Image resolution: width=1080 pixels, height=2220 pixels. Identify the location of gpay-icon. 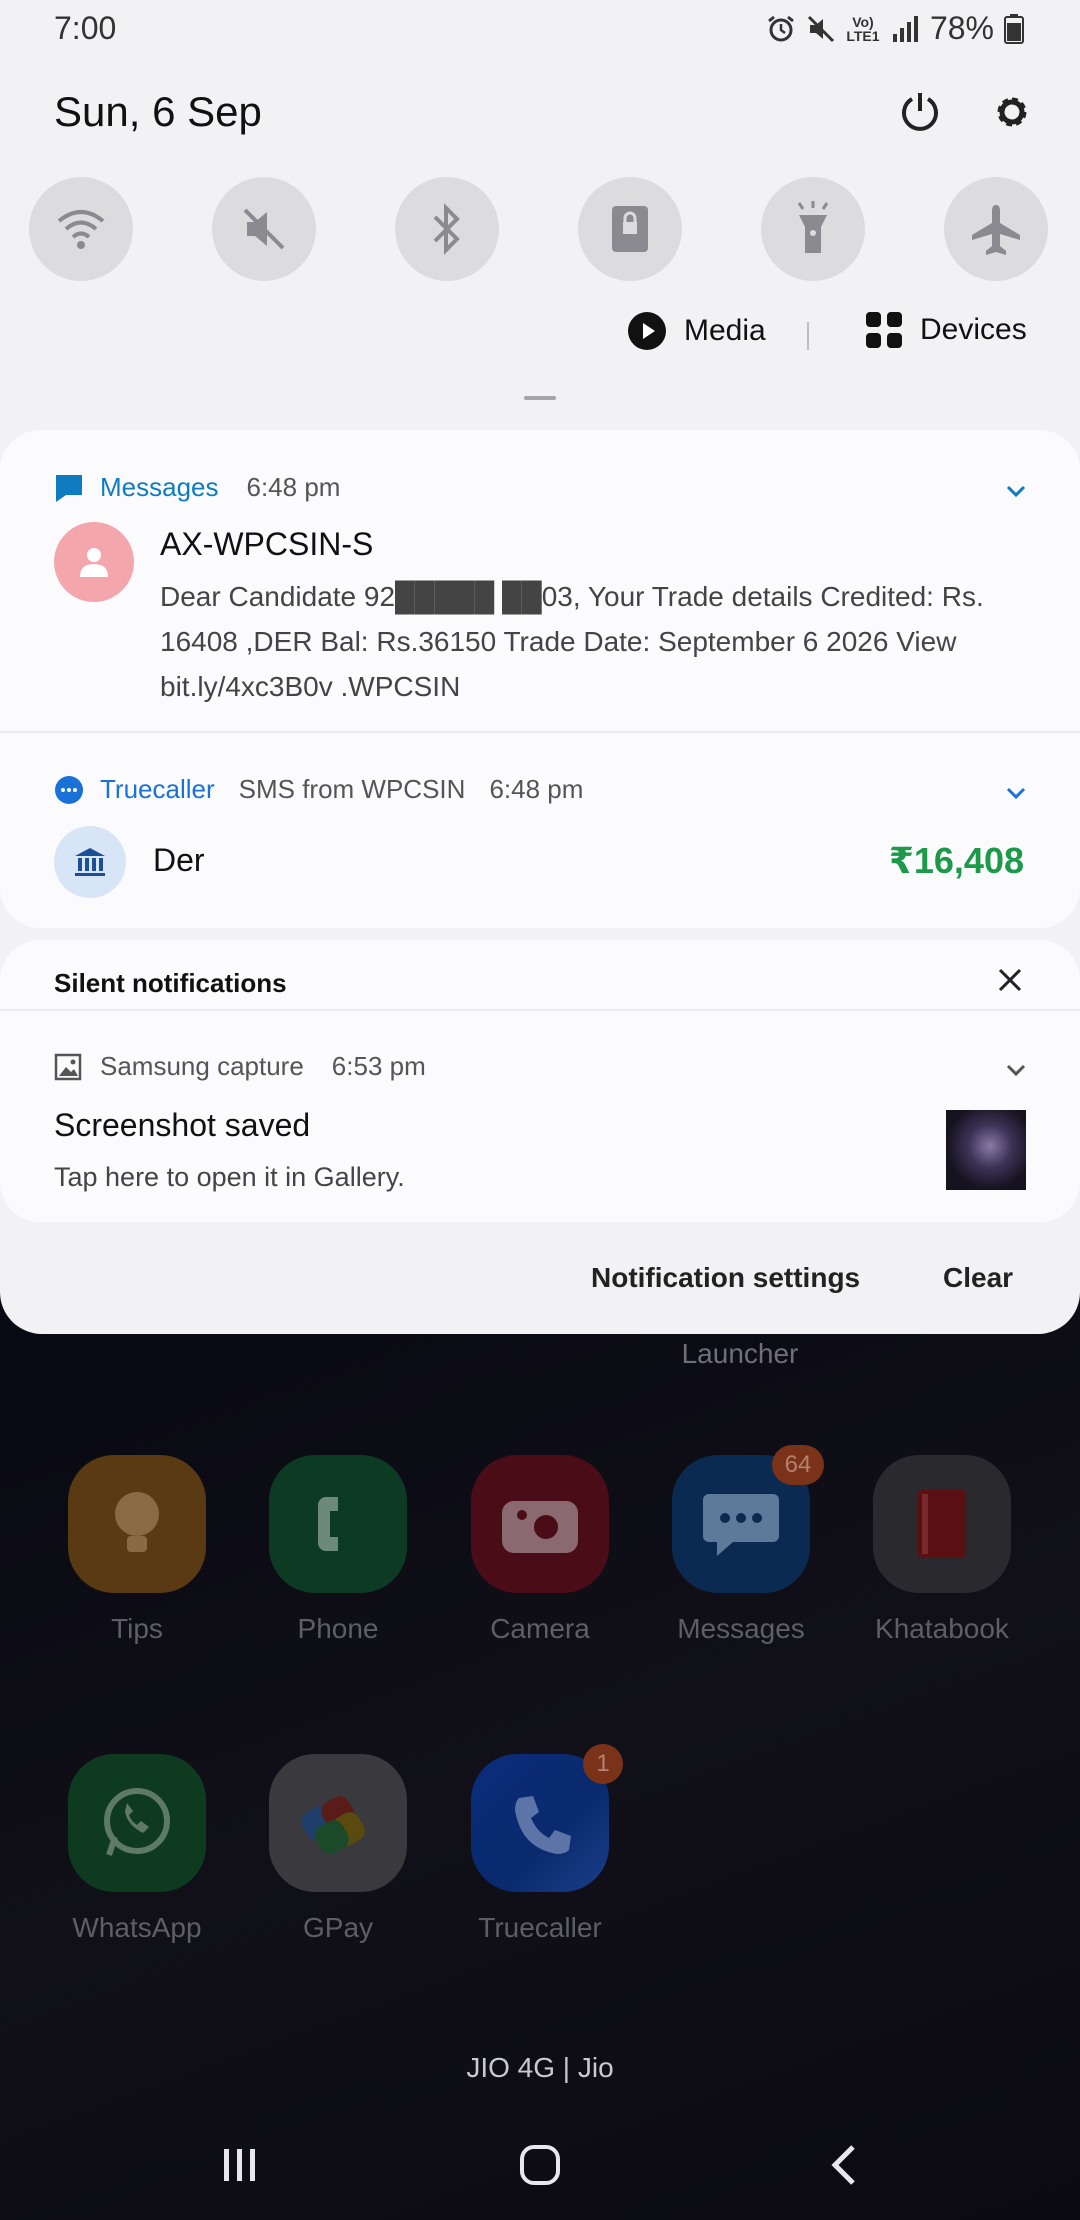
(338, 1823).